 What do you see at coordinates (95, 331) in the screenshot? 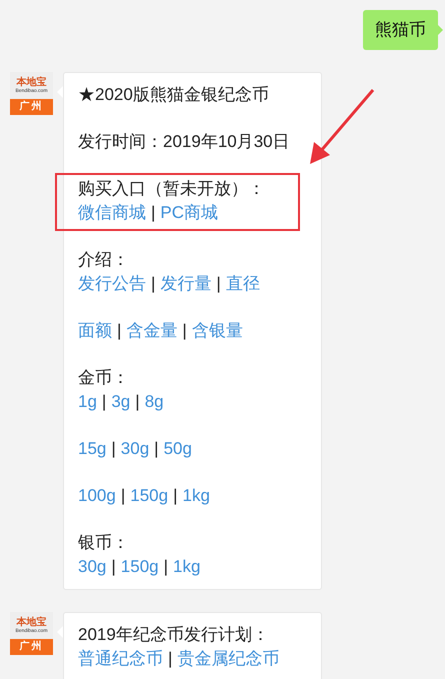
I see `link: 面额` at bounding box center [95, 331].